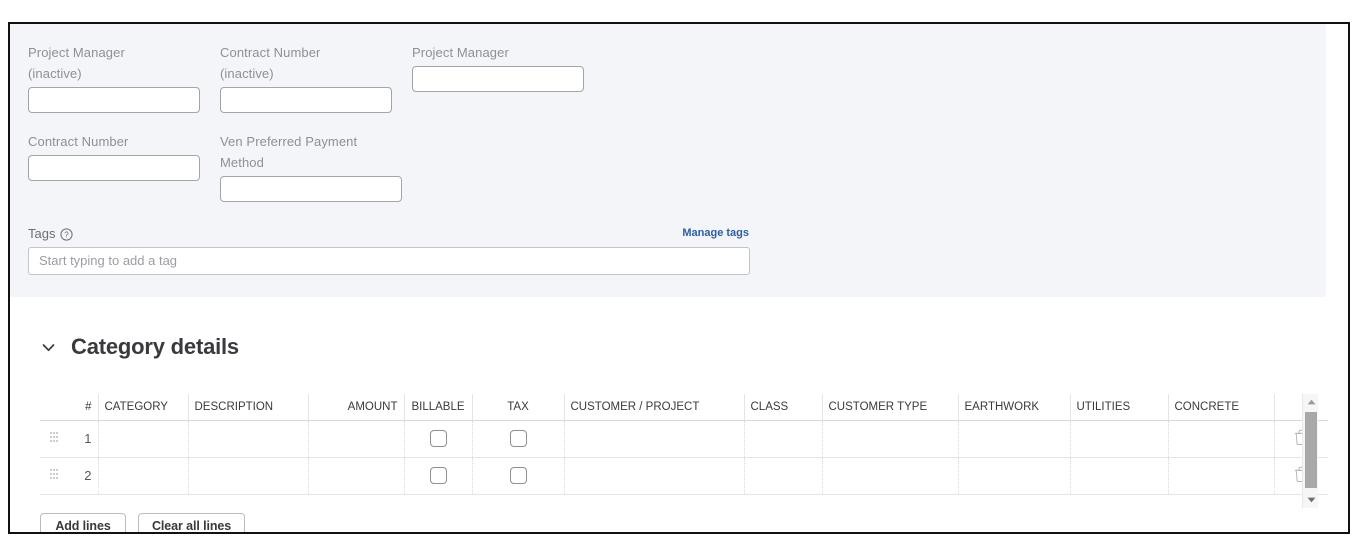 The width and height of the screenshot is (1358, 556). Describe the element at coordinates (306, 100) in the screenshot. I see `contract-number-inactive-input` at that location.